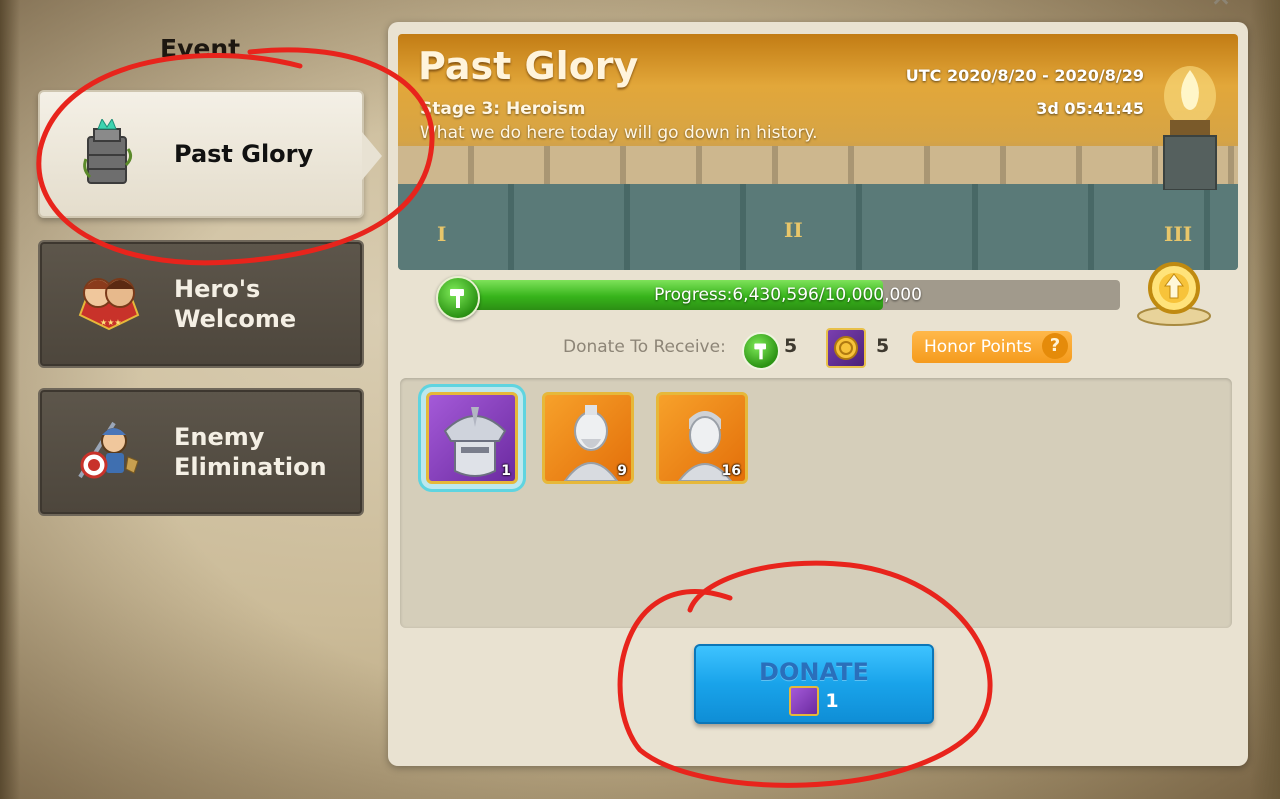 Image resolution: width=1280 pixels, height=799 pixels. I want to click on donation-progress-bar: Progress:6,430,596/10,000,000, so click(778, 298).